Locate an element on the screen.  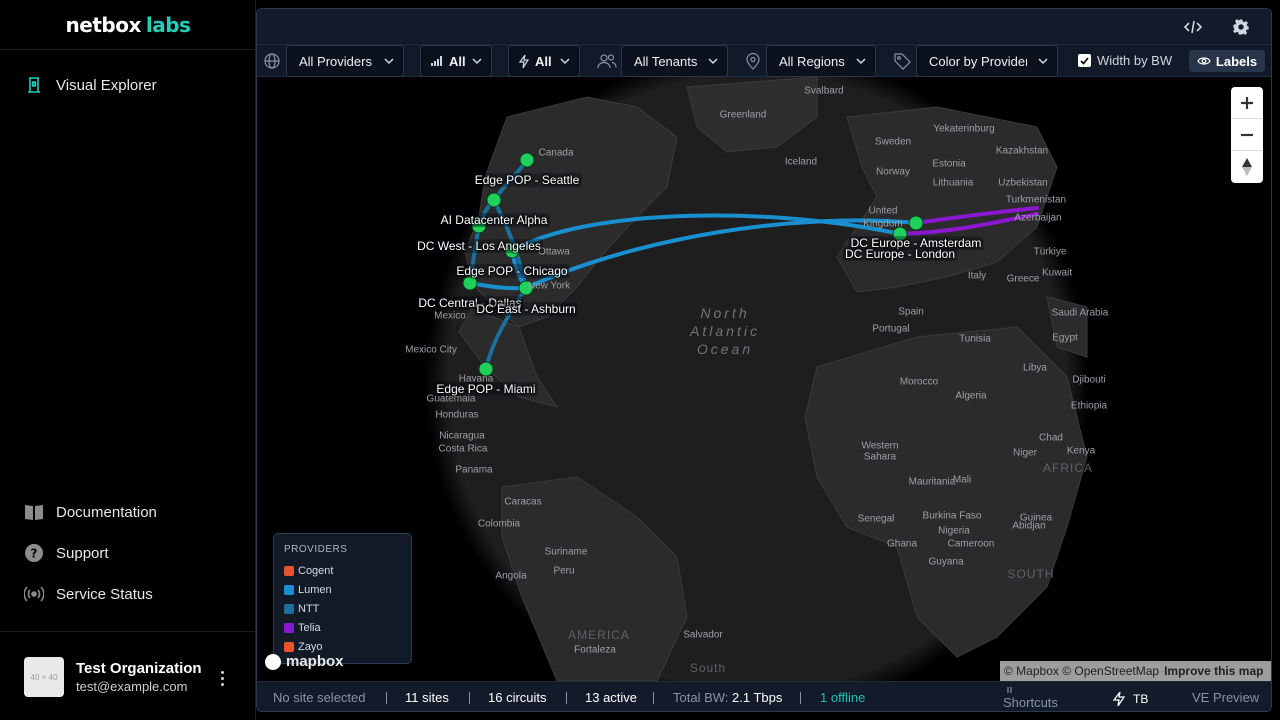
geo-label: SOUTH is located at coordinates (1031, 574).